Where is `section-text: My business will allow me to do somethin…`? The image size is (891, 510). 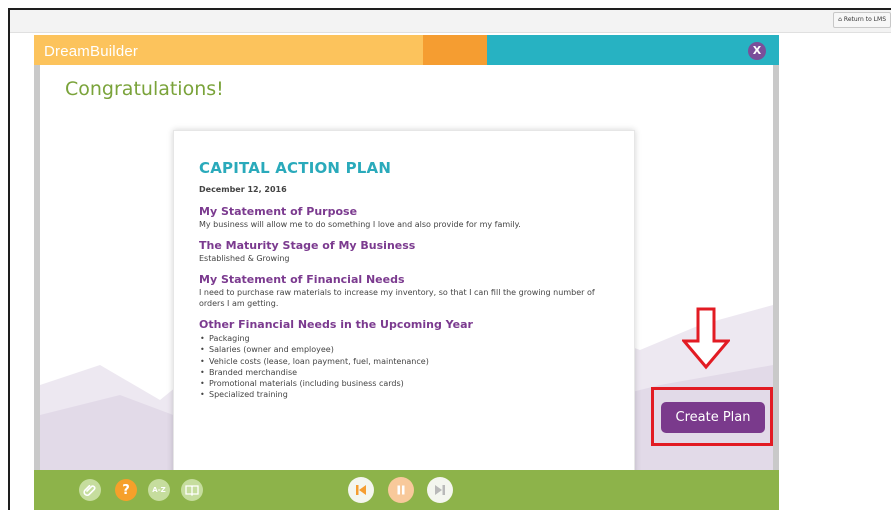 section-text: My business will allow me to do somethin… is located at coordinates (360, 224).